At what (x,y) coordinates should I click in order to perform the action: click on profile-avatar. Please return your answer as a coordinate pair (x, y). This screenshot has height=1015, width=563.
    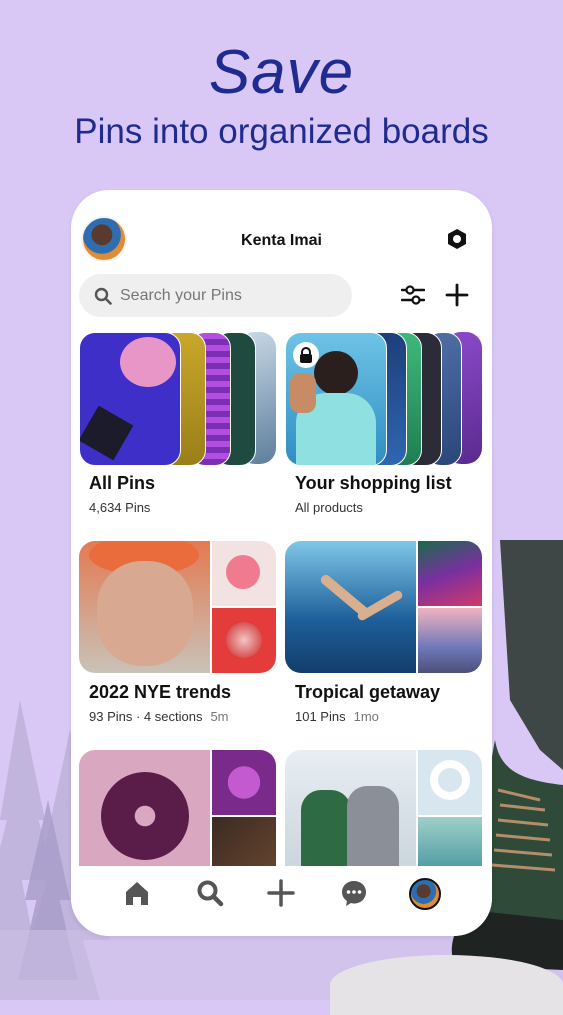
    Looking at the image, I should click on (425, 894).